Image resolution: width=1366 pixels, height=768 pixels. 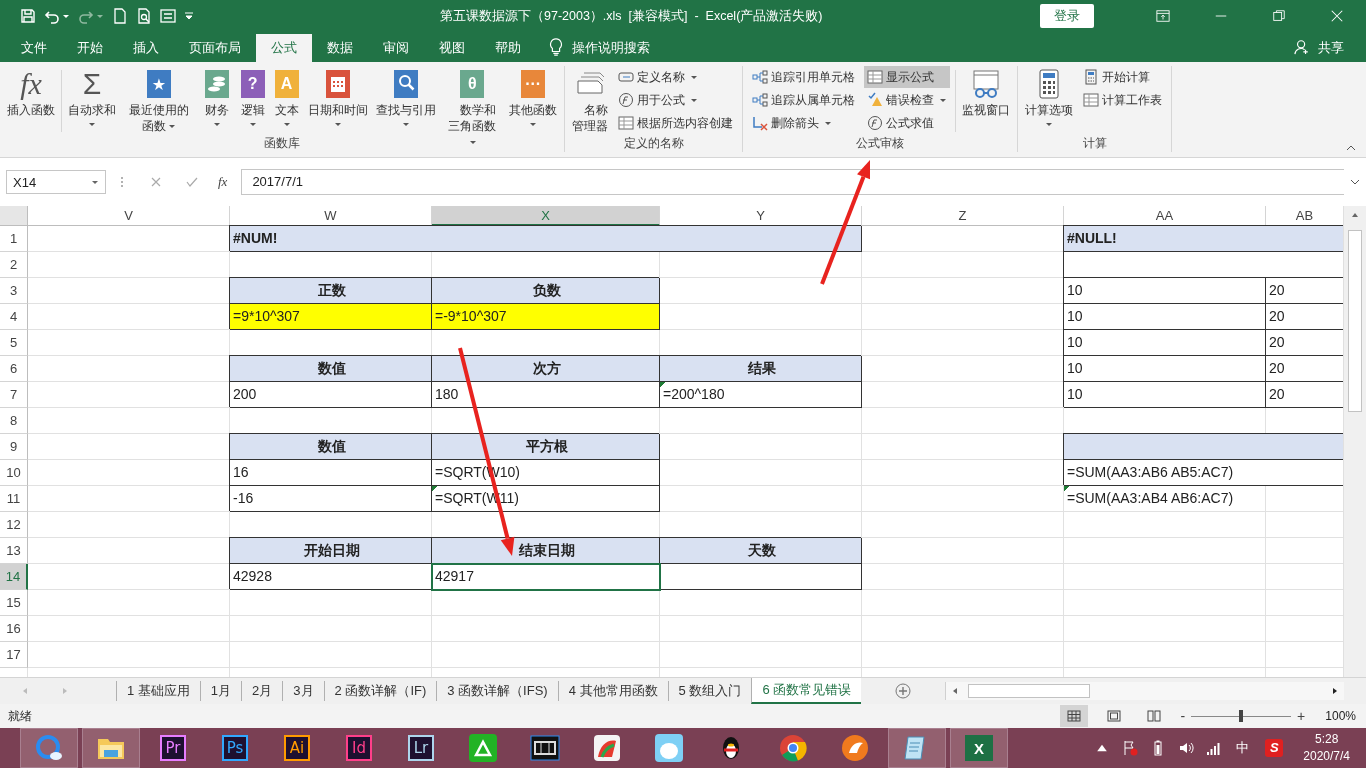 What do you see at coordinates (14, 525) in the screenshot?
I see `row-header: 12` at bounding box center [14, 525].